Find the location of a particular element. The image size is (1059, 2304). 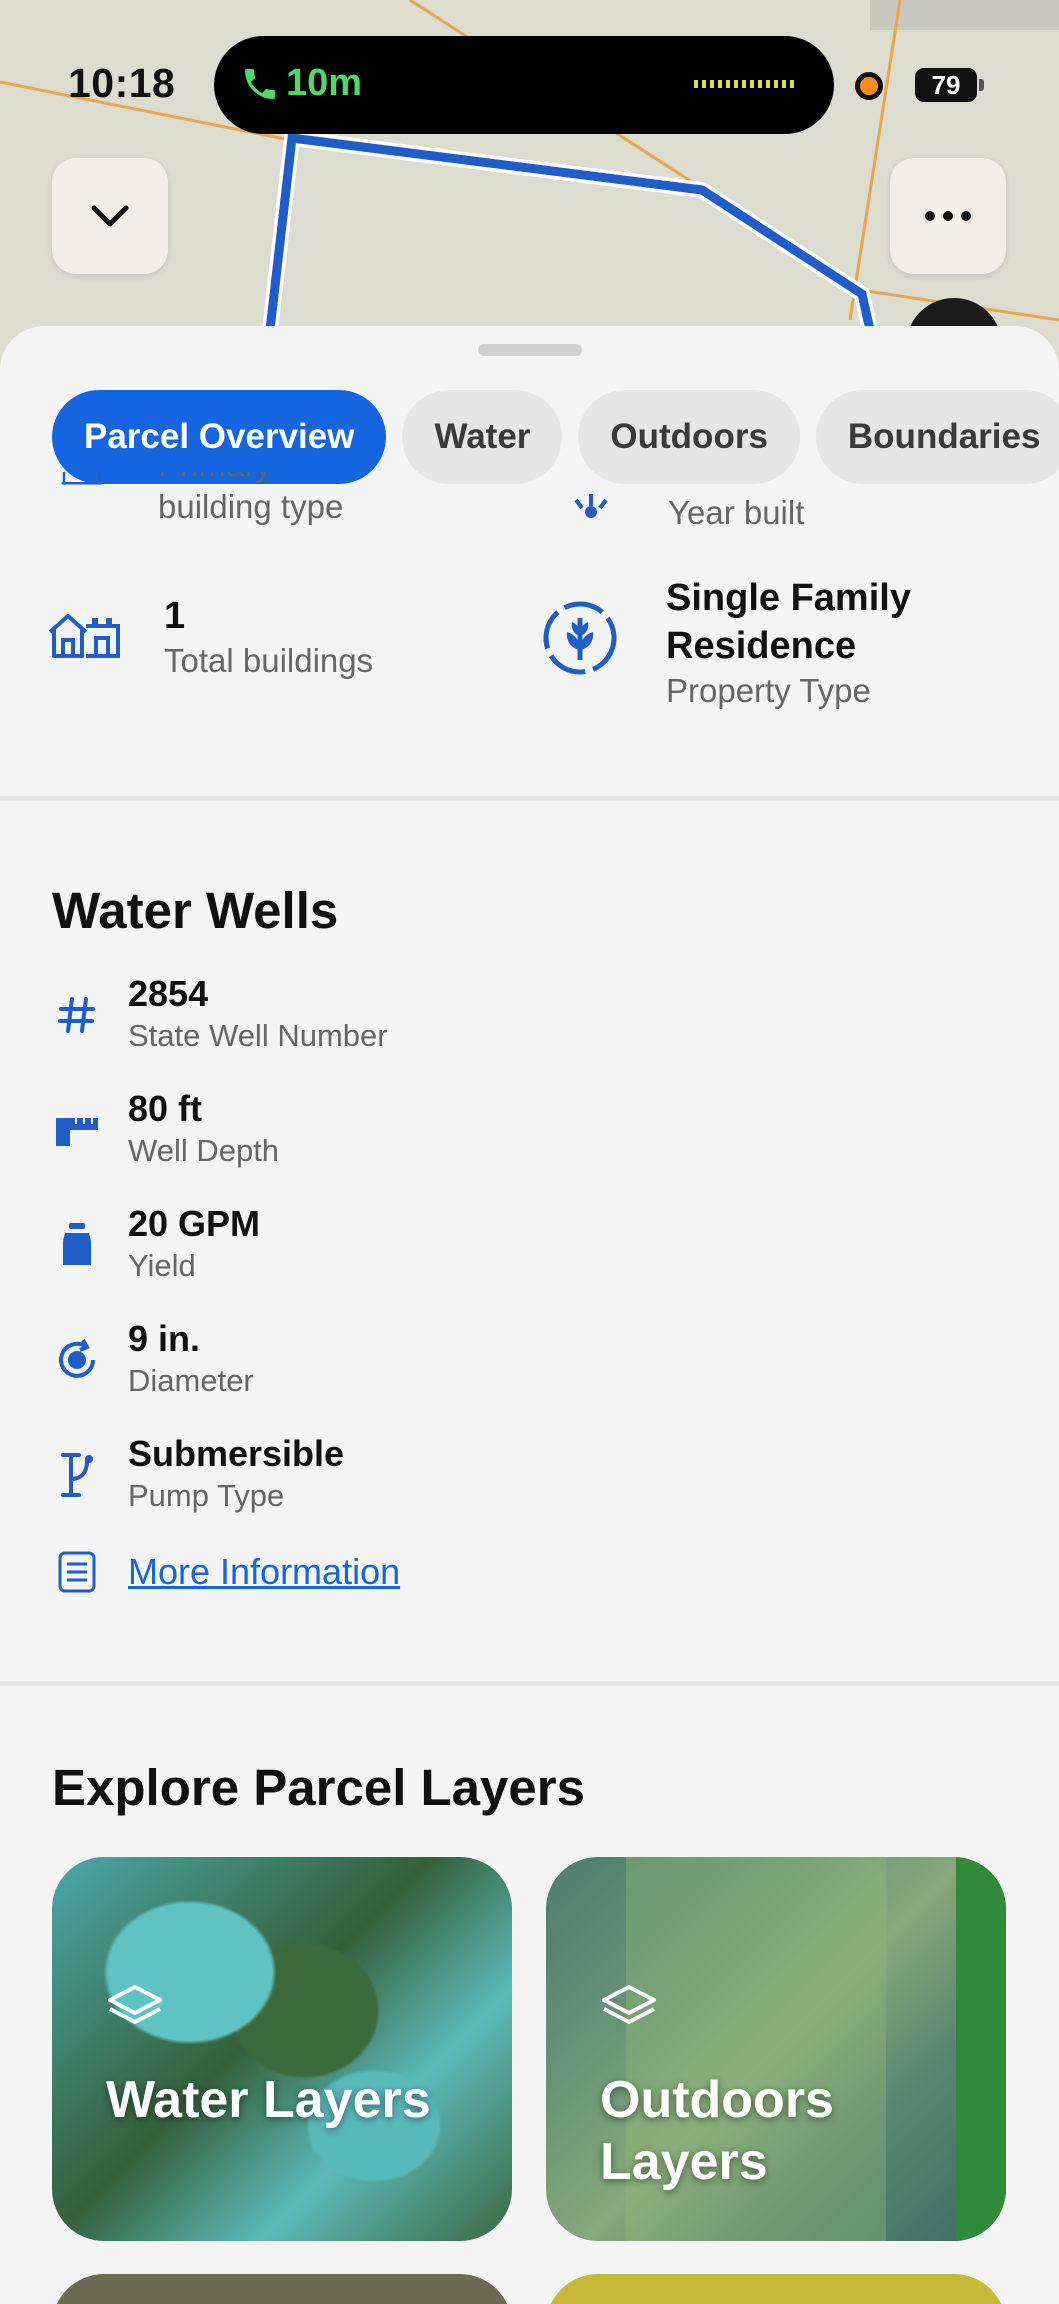

total-buildings: 1 Total buildings is located at coordinates (208, 637).